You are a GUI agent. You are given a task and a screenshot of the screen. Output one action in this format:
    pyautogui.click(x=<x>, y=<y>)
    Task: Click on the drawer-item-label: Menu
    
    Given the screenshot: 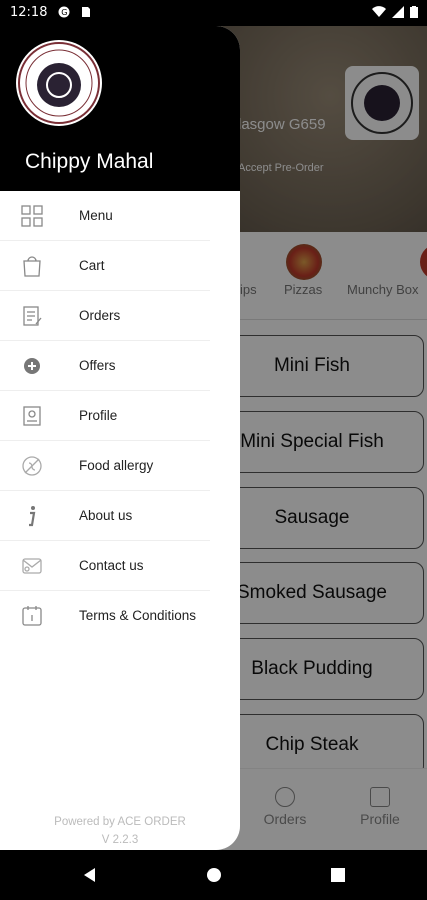 What is the action you would take?
    pyautogui.click(x=96, y=215)
    